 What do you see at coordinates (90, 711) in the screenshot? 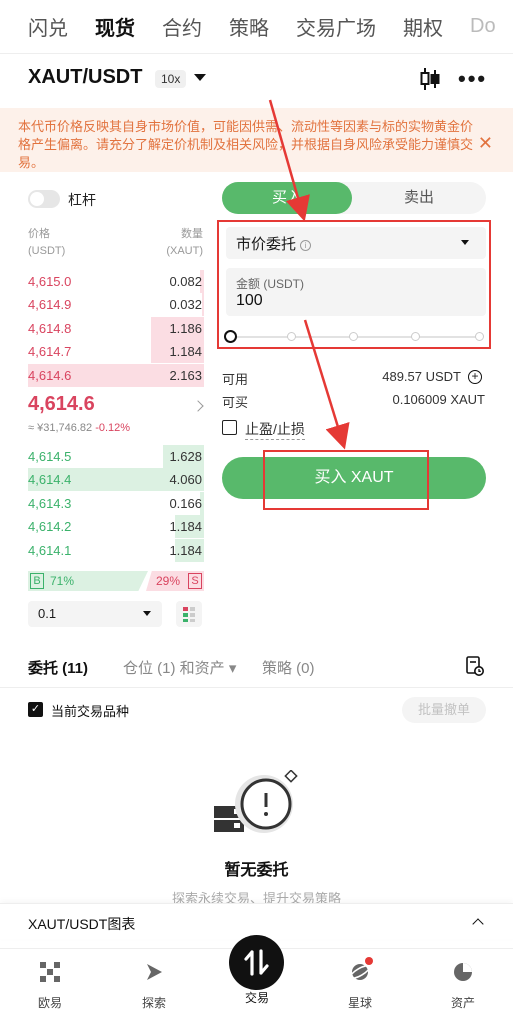
I see `current-symbol-label: 当前交易品种` at bounding box center [90, 711].